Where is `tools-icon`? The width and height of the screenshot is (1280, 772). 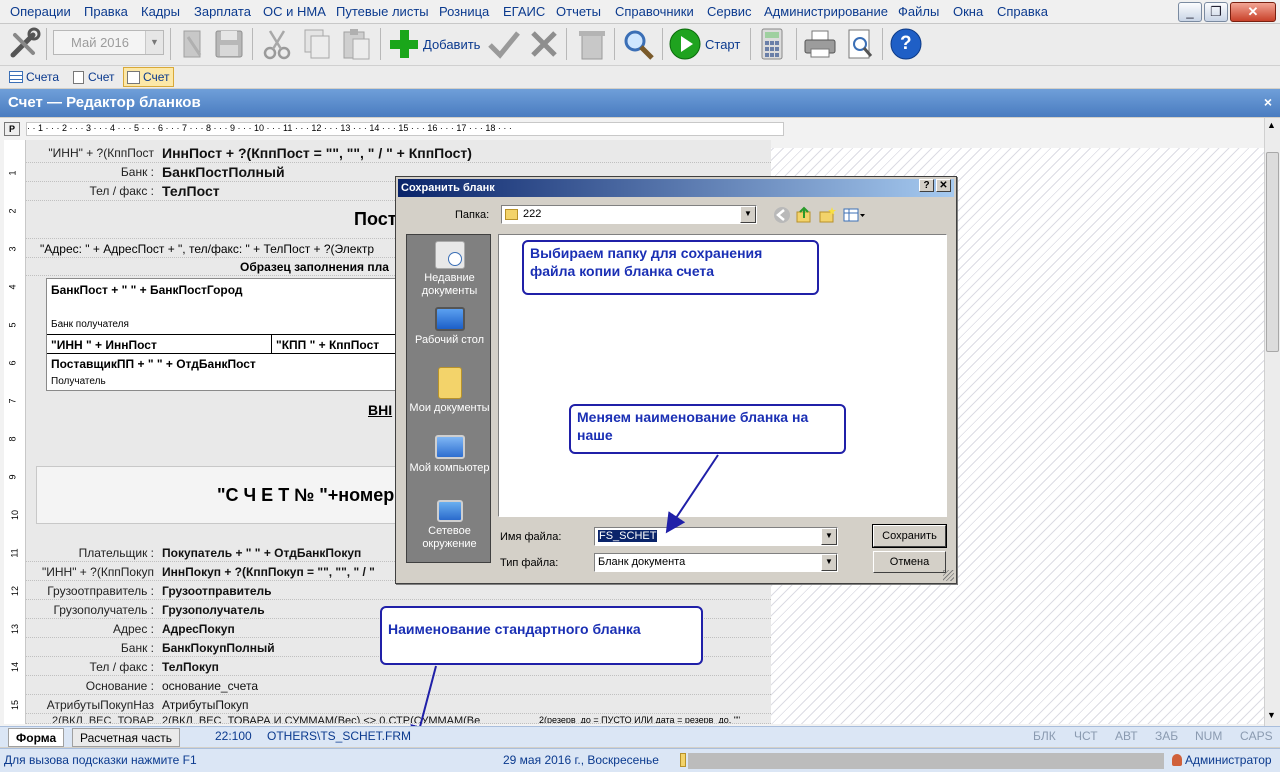 tools-icon is located at coordinates (24, 44).